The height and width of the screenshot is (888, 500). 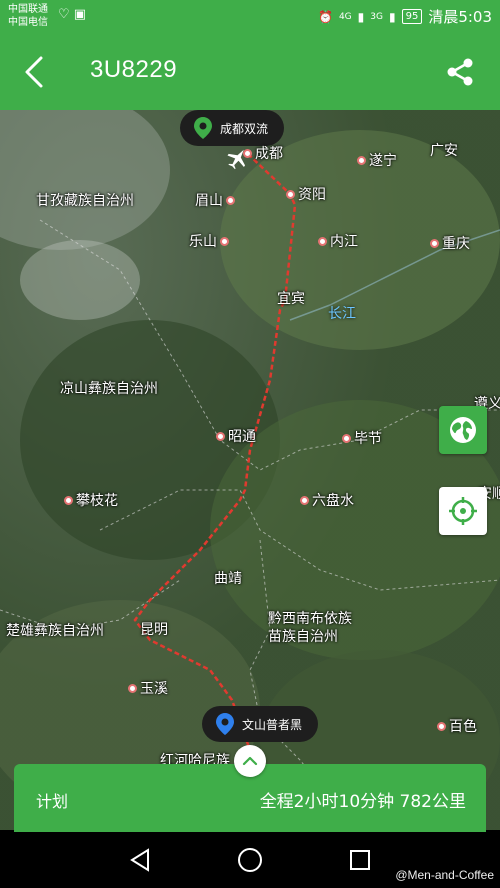 I want to click on destination-label: 文山普者黑, so click(x=260, y=724).